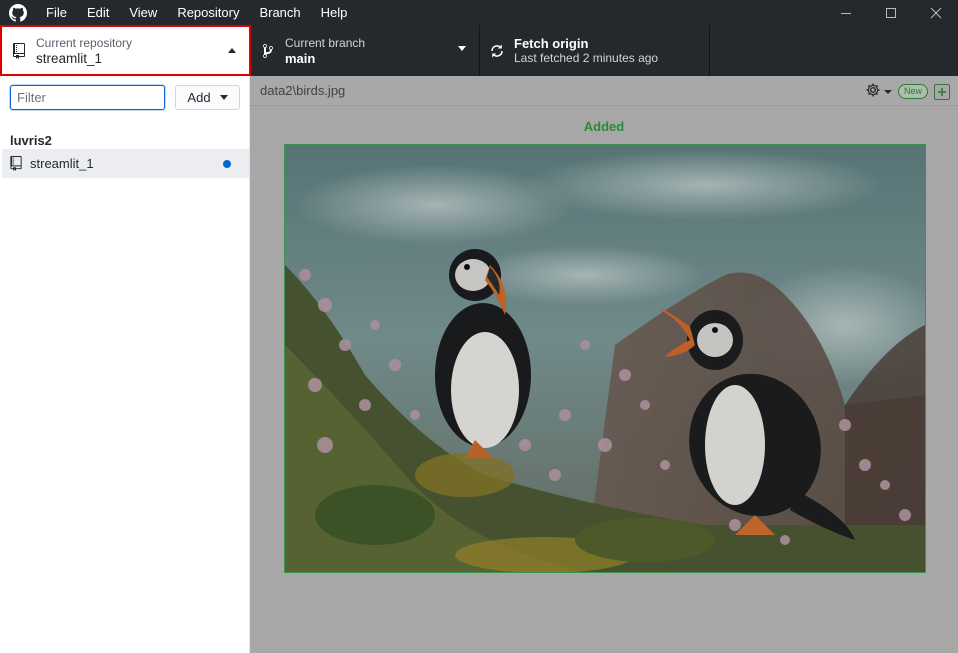 The image size is (958, 653). I want to click on caret-down-icon, so click(462, 48).